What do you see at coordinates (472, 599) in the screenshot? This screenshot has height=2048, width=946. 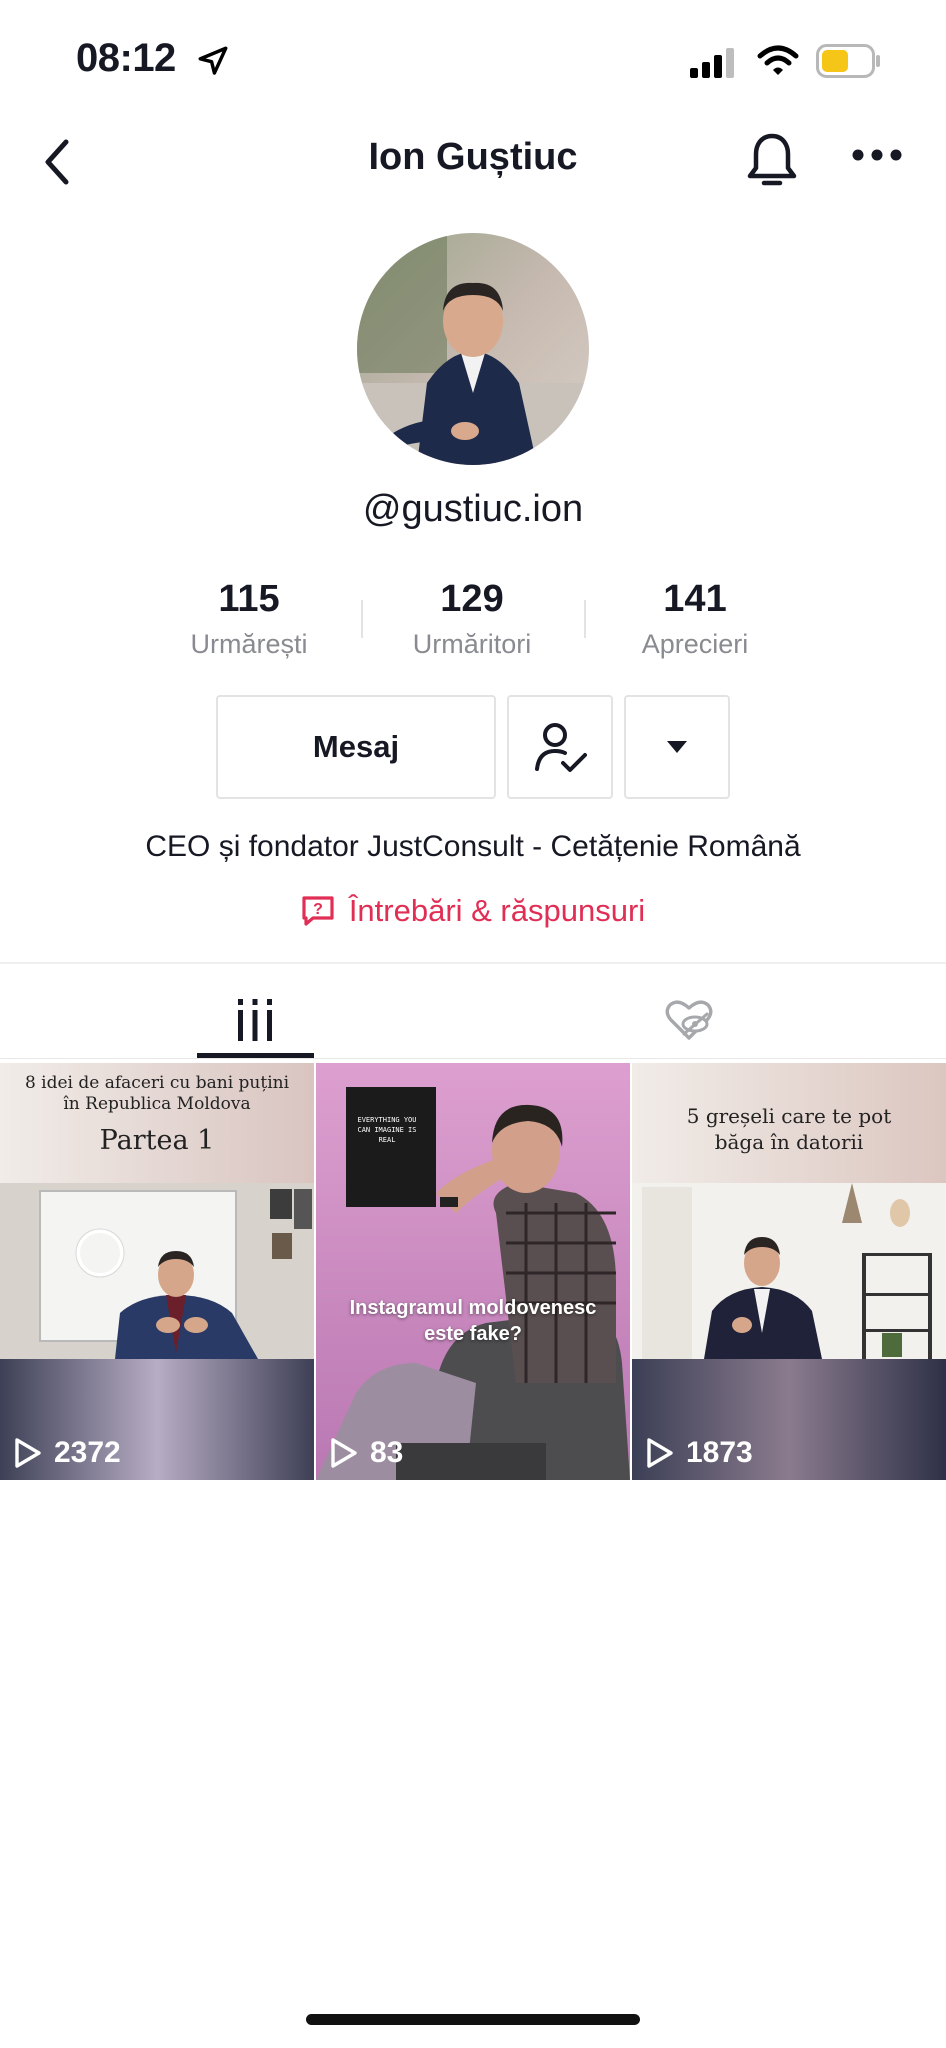 I see `stat-value: 129` at bounding box center [472, 599].